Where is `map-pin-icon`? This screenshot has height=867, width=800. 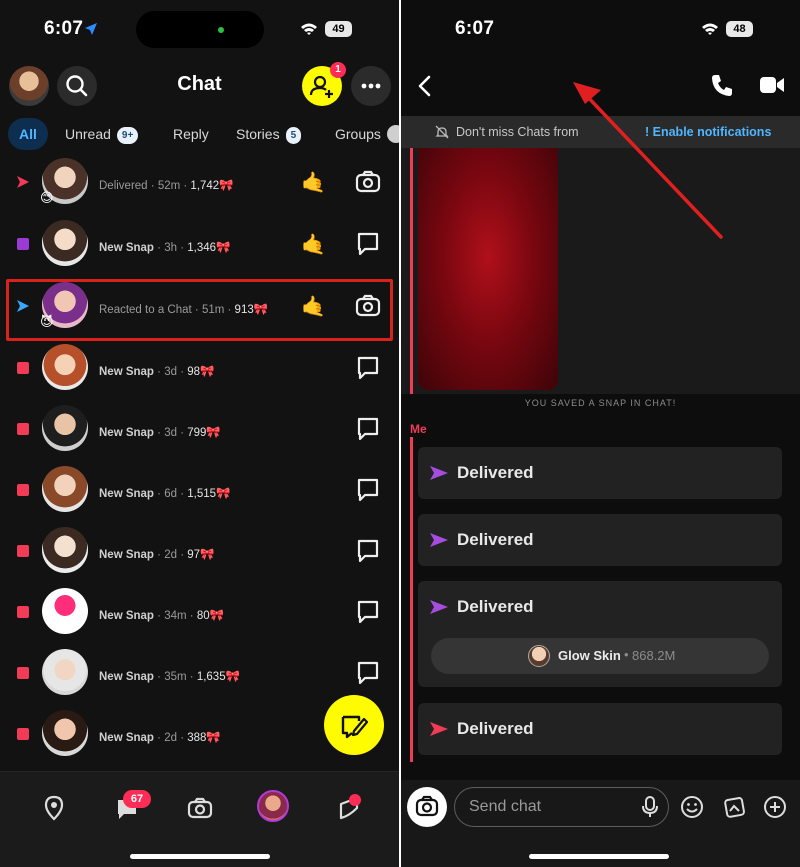
map-pin-icon is located at coordinates (54, 808).